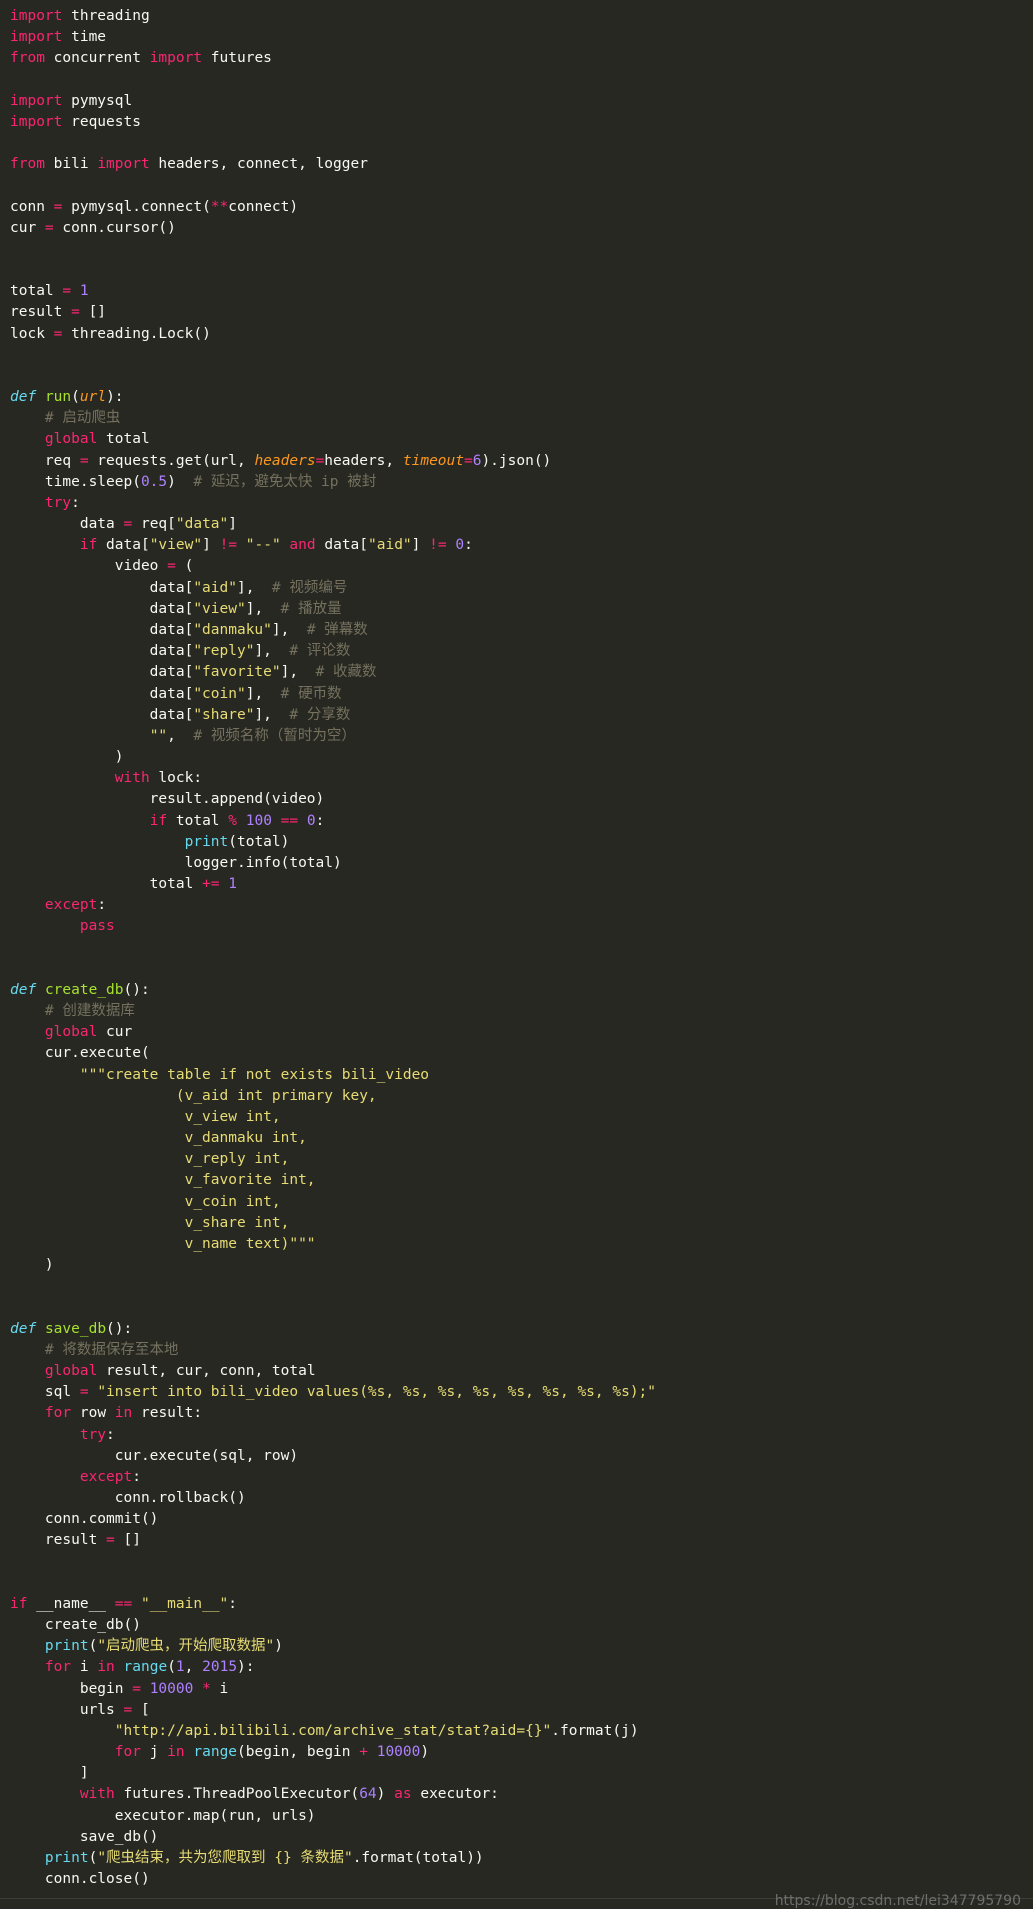 This screenshot has height=1909, width=1033. What do you see at coordinates (521, 566) in the screenshot?
I see `code-line: video = (` at bounding box center [521, 566].